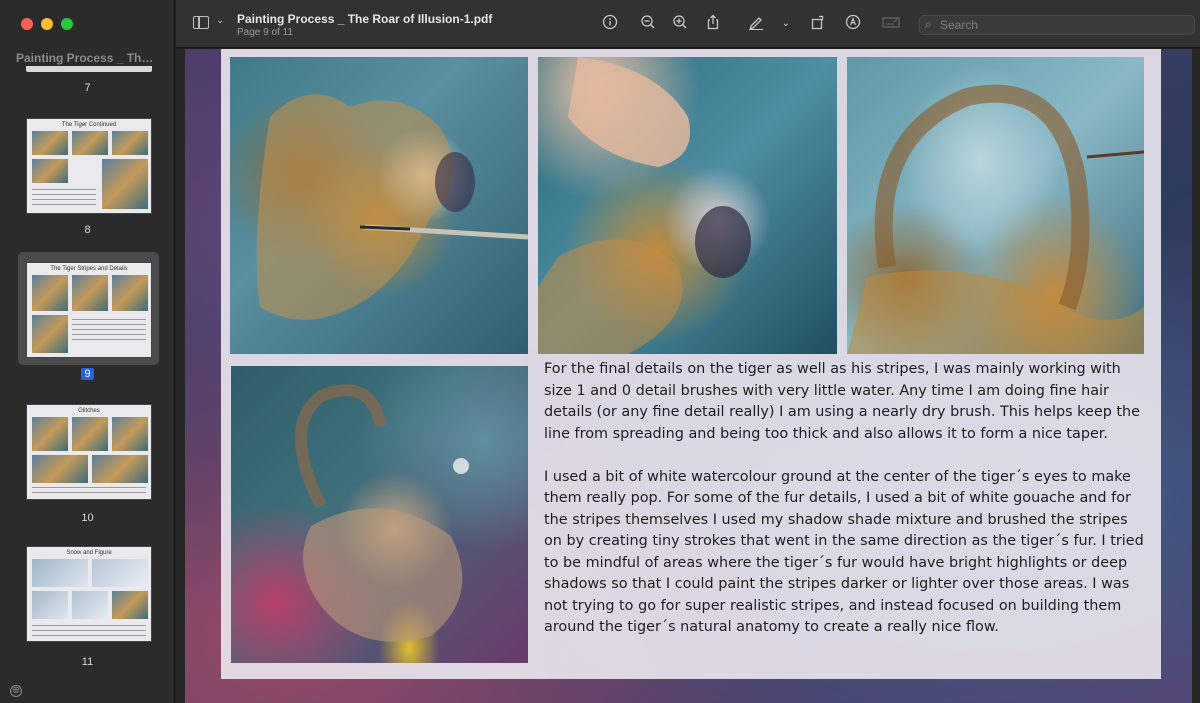 Image resolution: width=1200 pixels, height=703 pixels. Describe the element at coordinates (67, 24) in the screenshot. I see `zoom-window-button` at that location.